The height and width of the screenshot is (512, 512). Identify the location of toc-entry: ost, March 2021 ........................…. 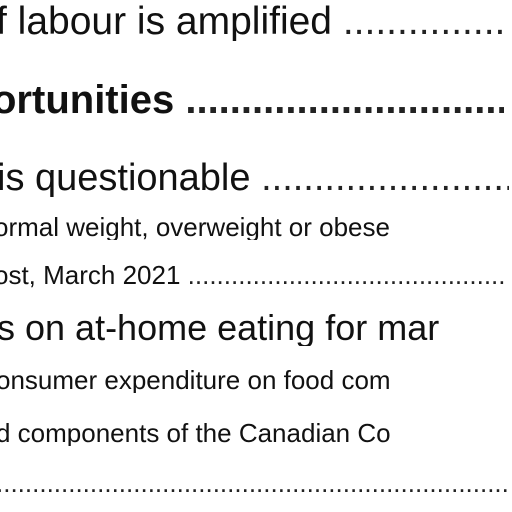
(253, 275).